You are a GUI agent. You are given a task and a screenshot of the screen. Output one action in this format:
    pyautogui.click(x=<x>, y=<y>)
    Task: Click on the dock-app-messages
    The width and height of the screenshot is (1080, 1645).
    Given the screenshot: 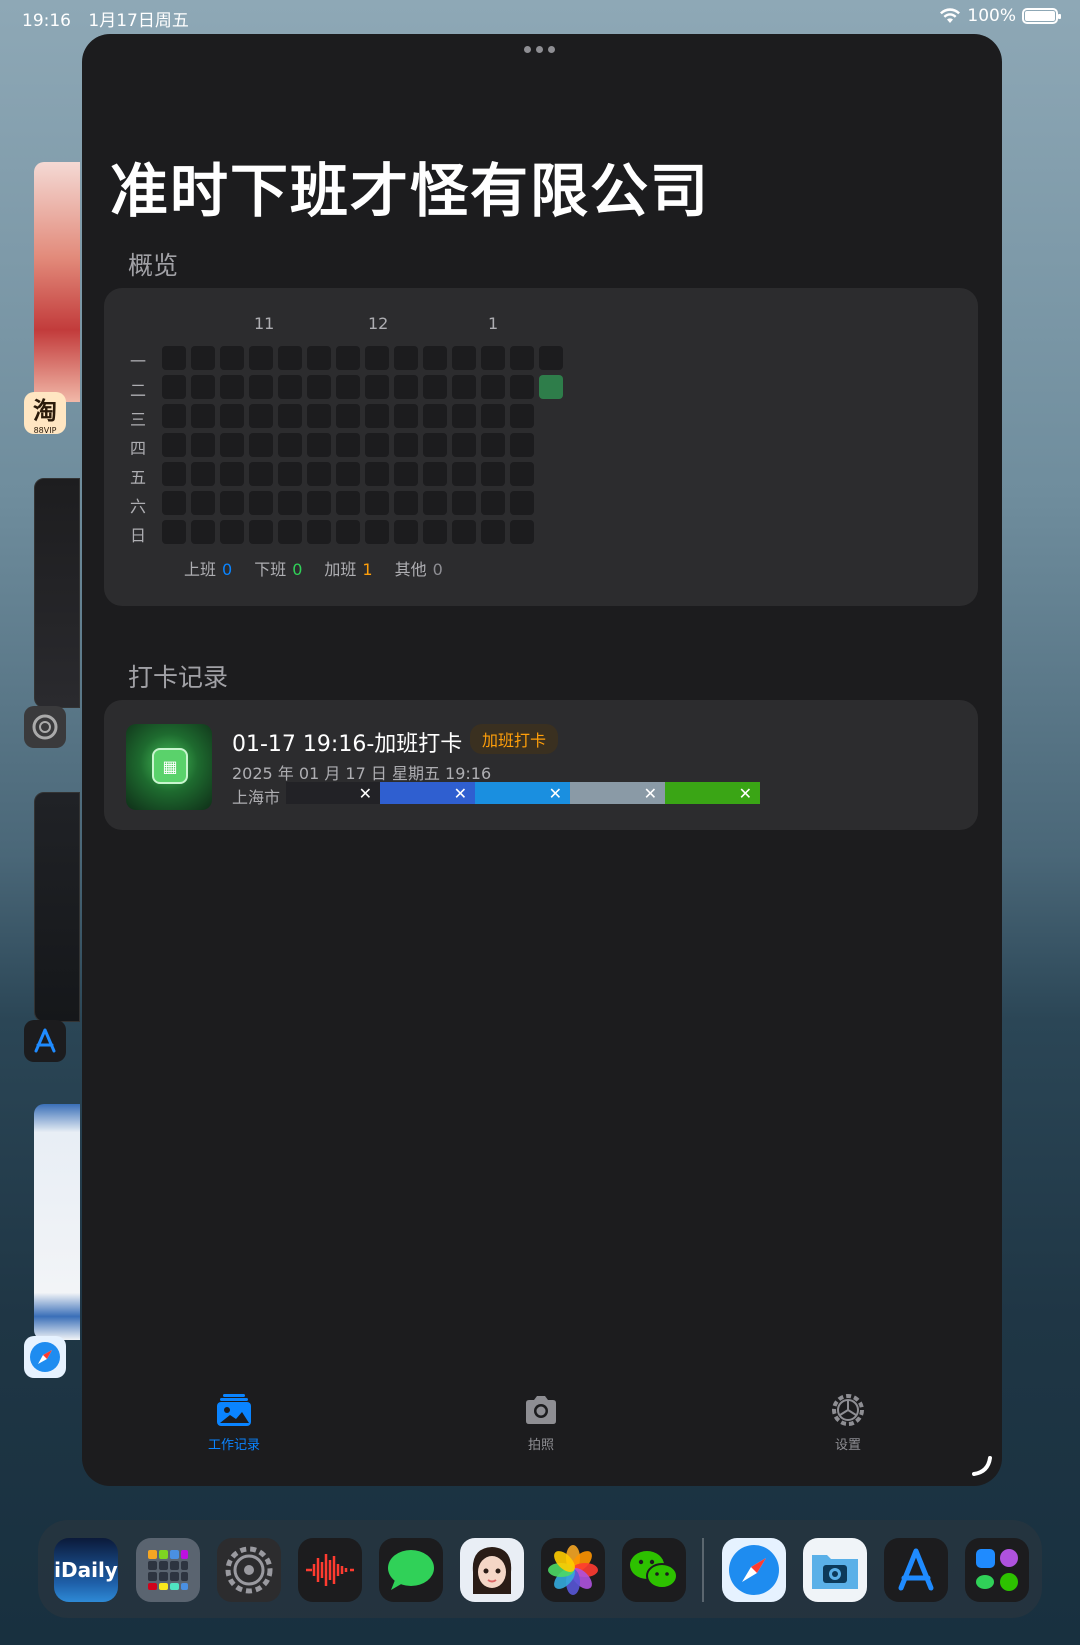 What is the action you would take?
    pyautogui.click(x=411, y=1570)
    